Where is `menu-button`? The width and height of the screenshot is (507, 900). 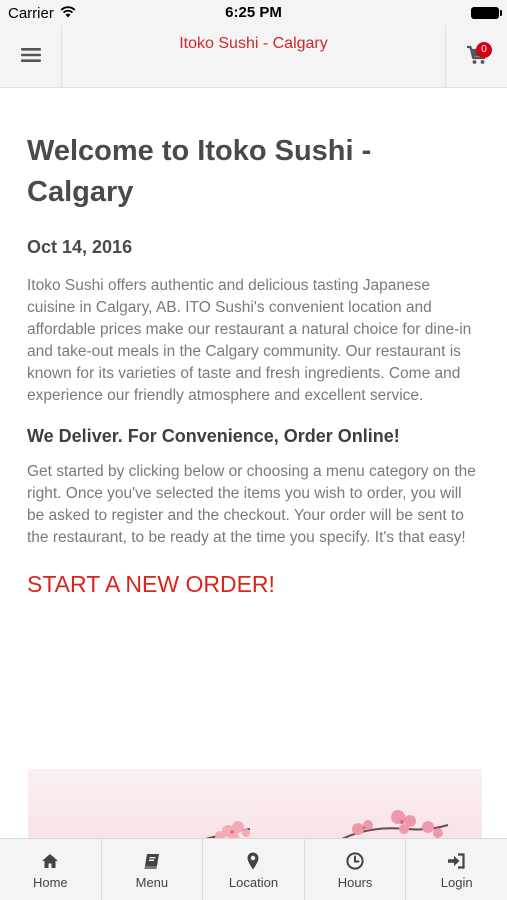
menu-button is located at coordinates (31, 57).